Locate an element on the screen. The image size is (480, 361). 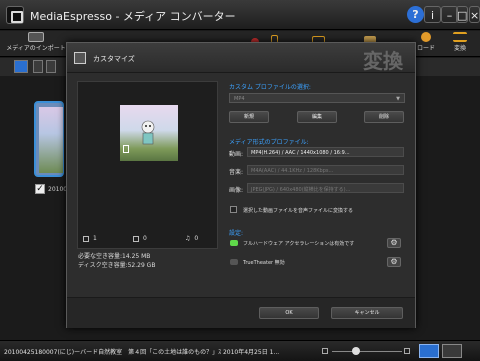
slider-track is located at coordinates (367, 351).